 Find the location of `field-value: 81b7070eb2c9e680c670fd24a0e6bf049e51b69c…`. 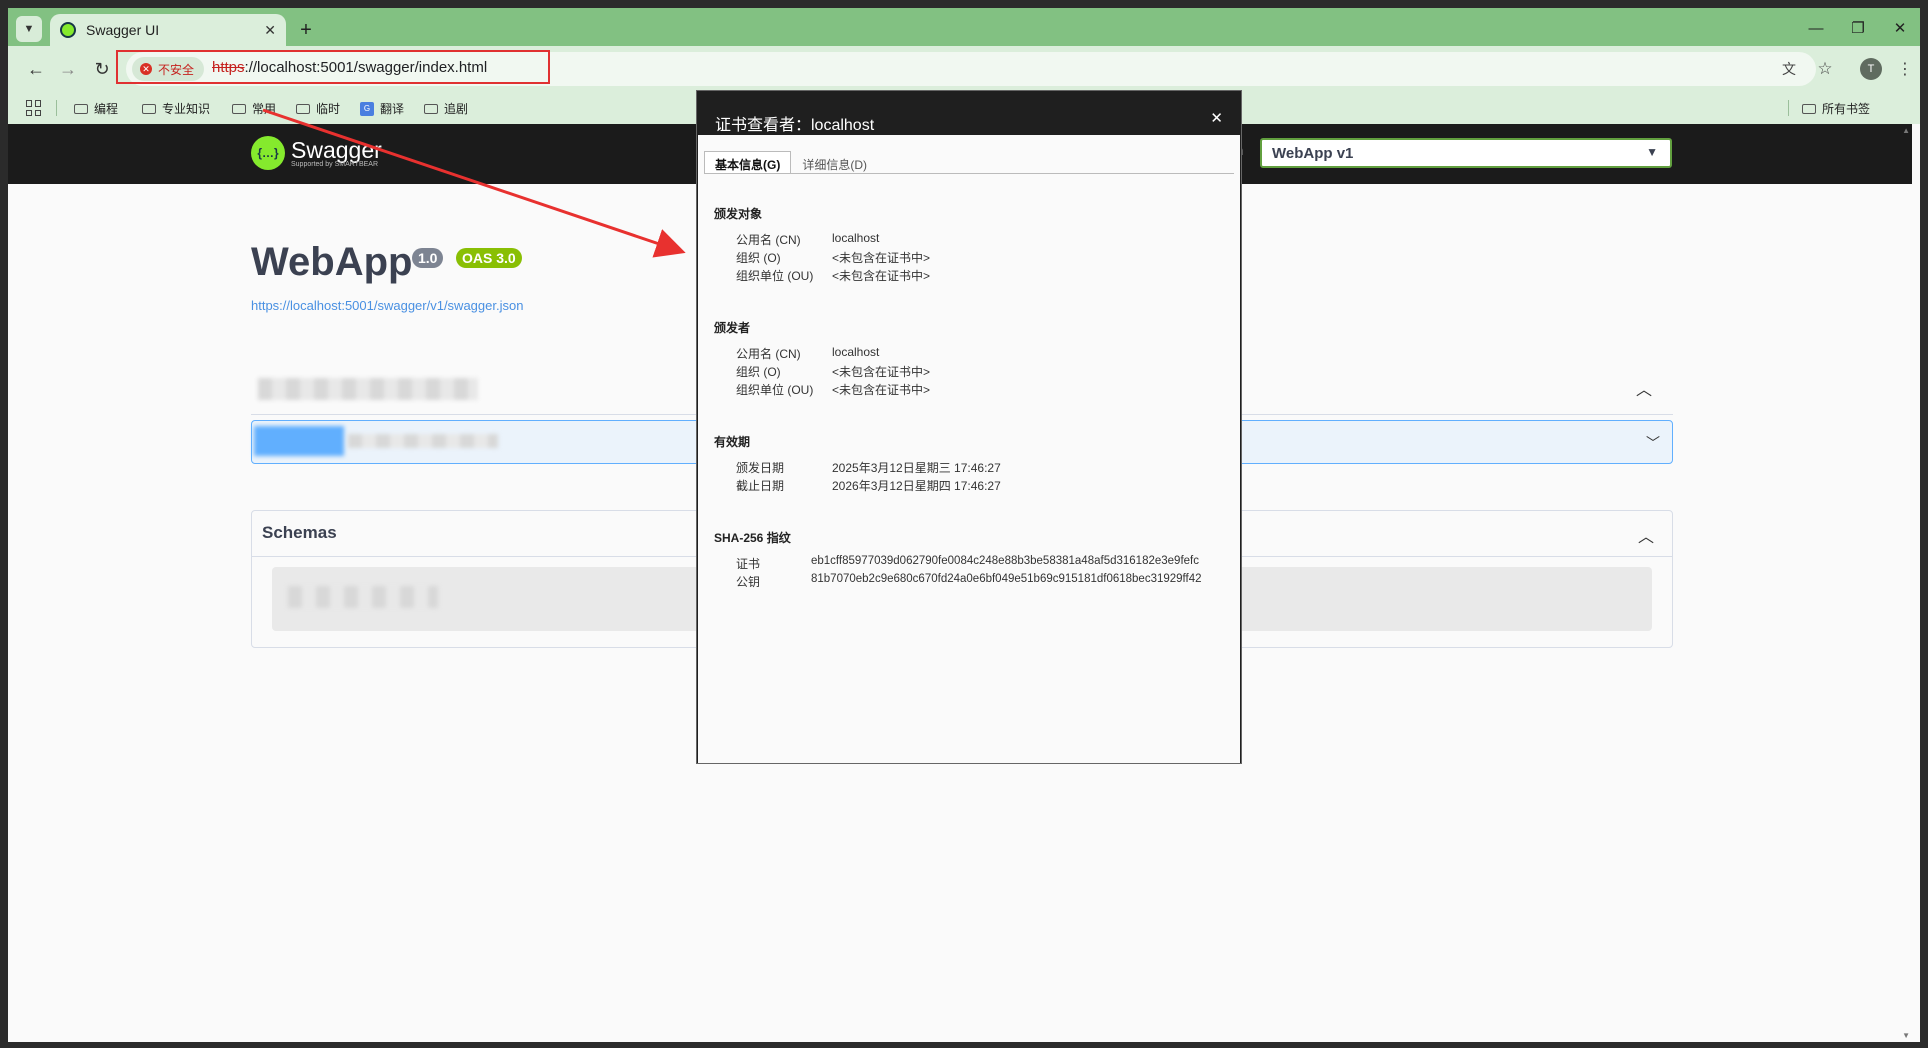

field-value: 81b7070eb2c9e680c670fd24a0e6bf049e51b69c… is located at coordinates (1006, 579).